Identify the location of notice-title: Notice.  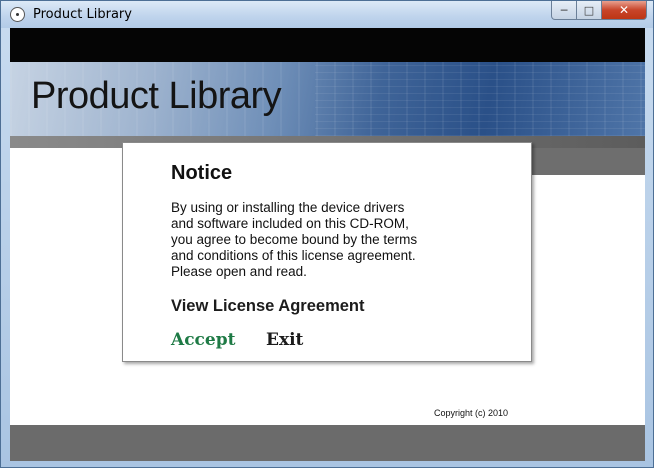
(202, 173).